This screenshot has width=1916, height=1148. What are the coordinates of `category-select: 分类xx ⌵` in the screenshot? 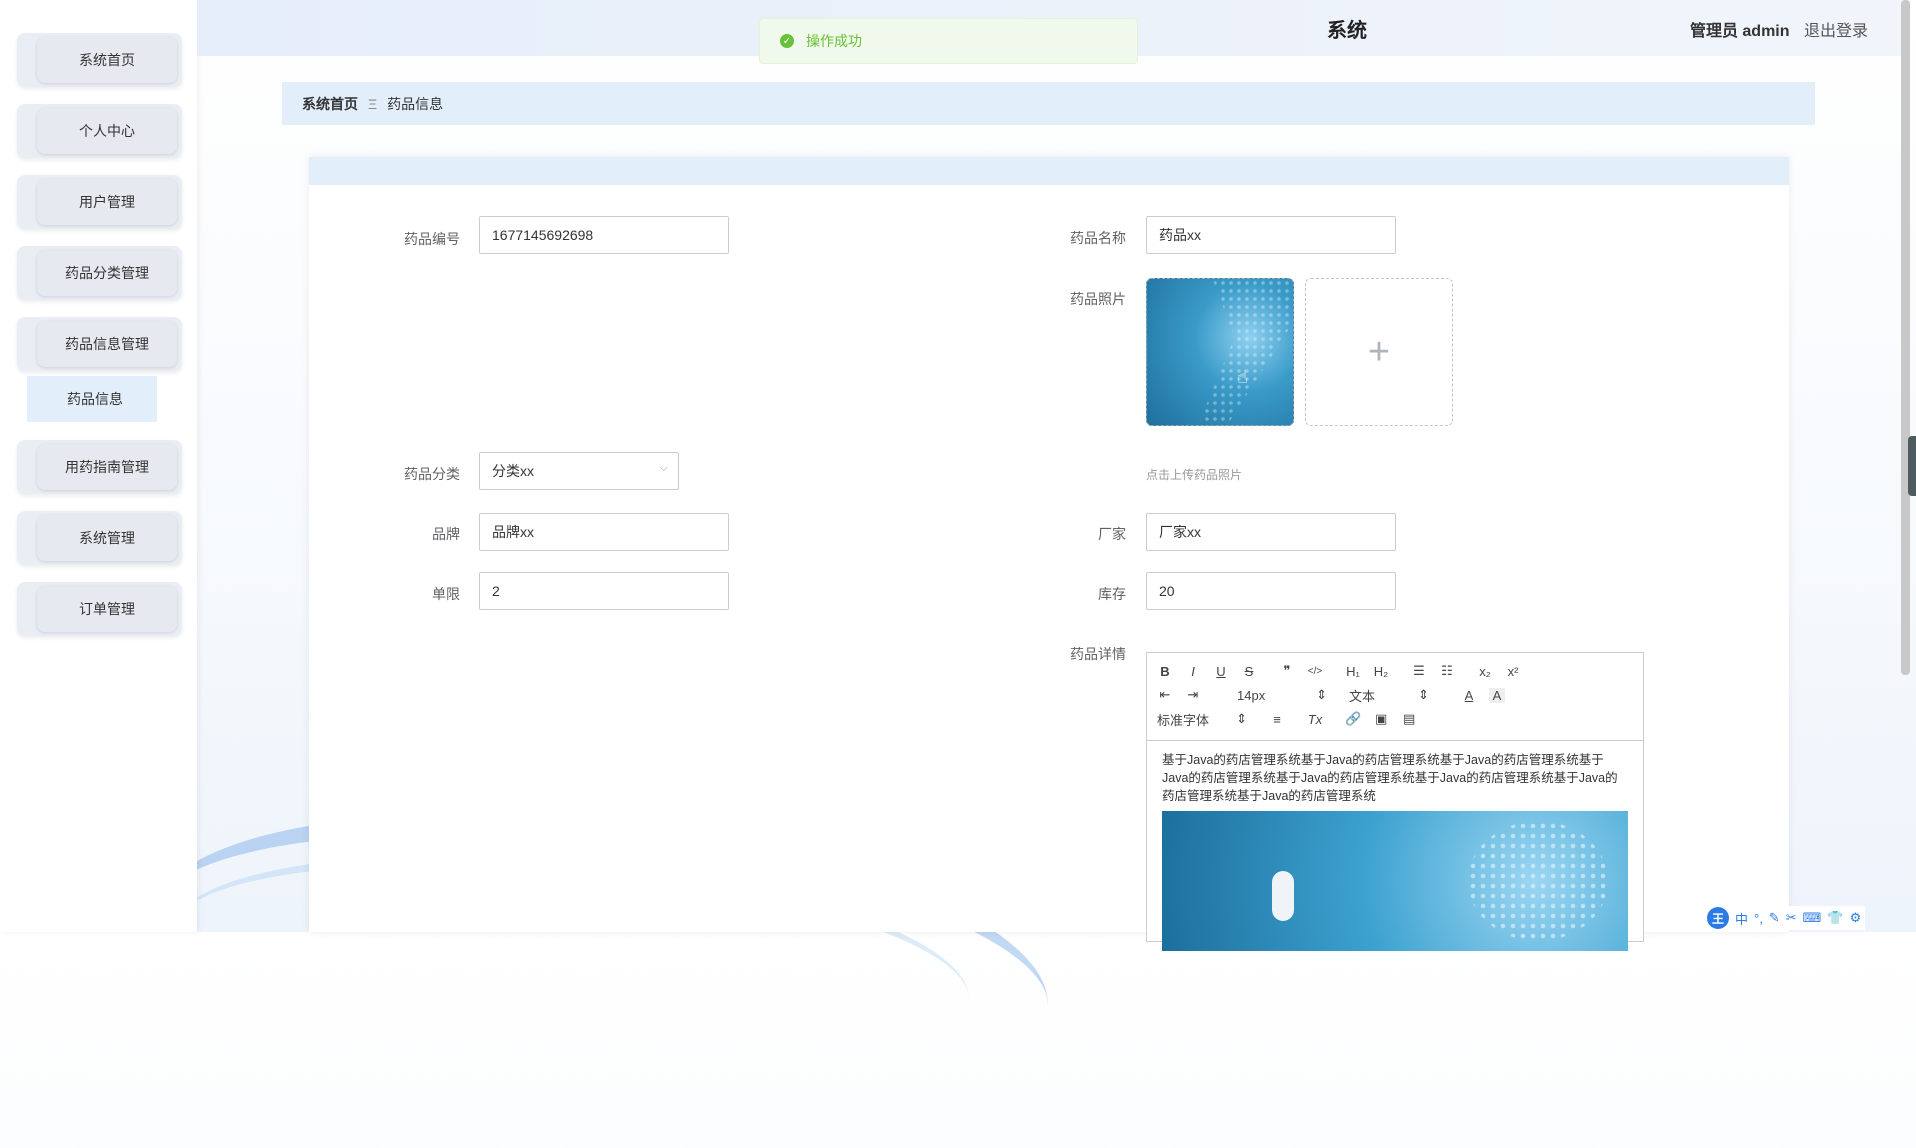 It's located at (579, 471).